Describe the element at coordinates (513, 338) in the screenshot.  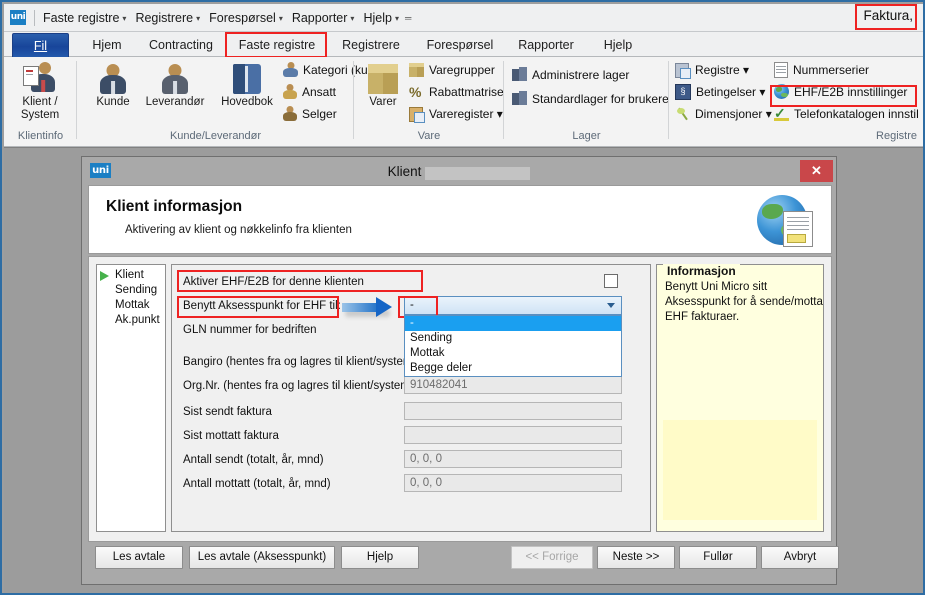
I see `dropdown-option-sending: Sending` at that location.